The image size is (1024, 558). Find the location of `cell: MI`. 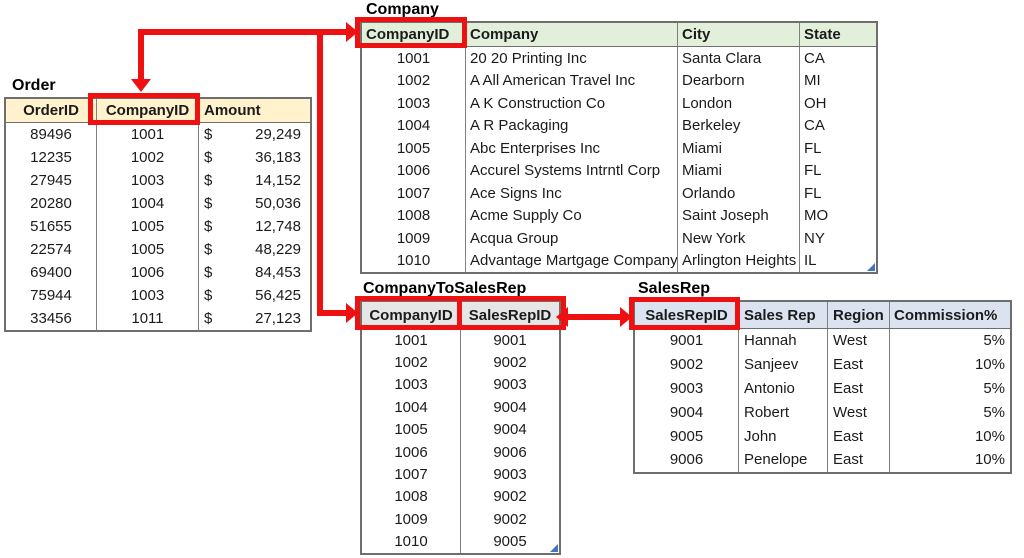

cell: MI is located at coordinates (837, 80).